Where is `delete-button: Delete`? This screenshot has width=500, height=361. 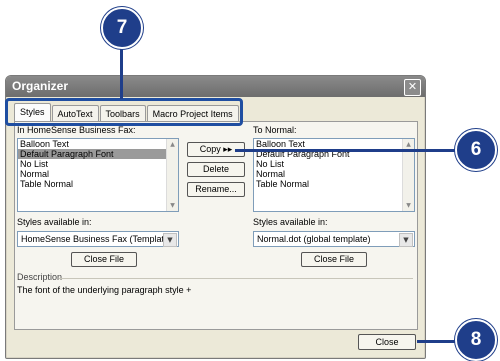
delete-button: Delete is located at coordinates (216, 169).